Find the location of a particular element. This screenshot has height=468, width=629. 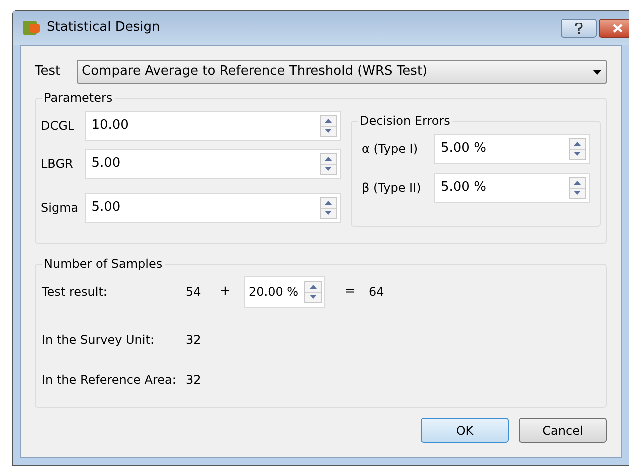

dialog-button: OK is located at coordinates (465, 430).